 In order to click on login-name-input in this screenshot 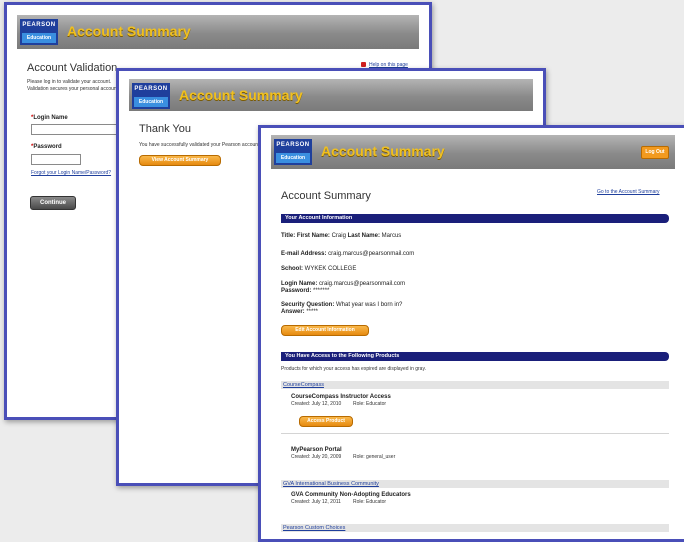, I will do `click(79, 129)`.